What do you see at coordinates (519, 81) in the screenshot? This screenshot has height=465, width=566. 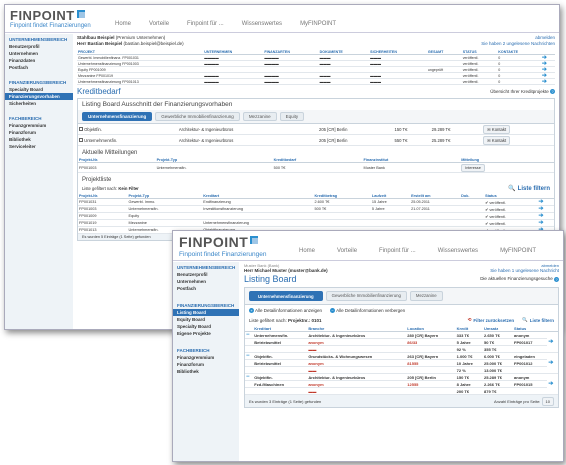 I see `project-contacts: 0` at bounding box center [519, 81].